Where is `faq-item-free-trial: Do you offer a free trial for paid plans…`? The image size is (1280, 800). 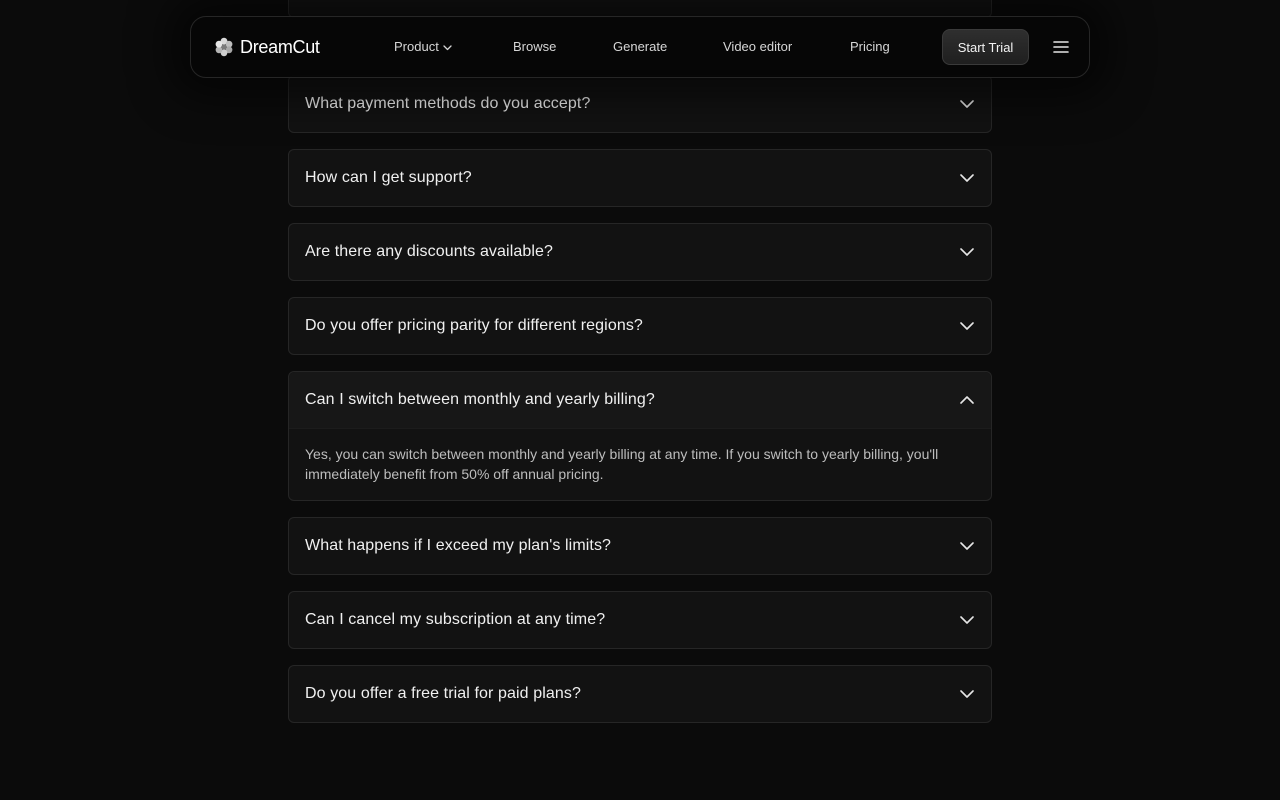 faq-item-free-trial: Do you offer a free trial for paid plans… is located at coordinates (640, 694).